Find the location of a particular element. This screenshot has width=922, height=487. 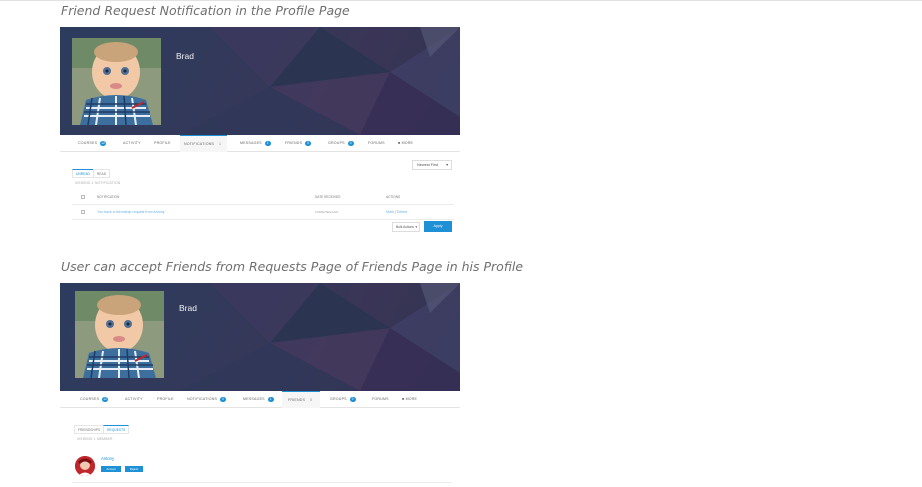

col-date: DATE RECEIVED is located at coordinates (328, 197).